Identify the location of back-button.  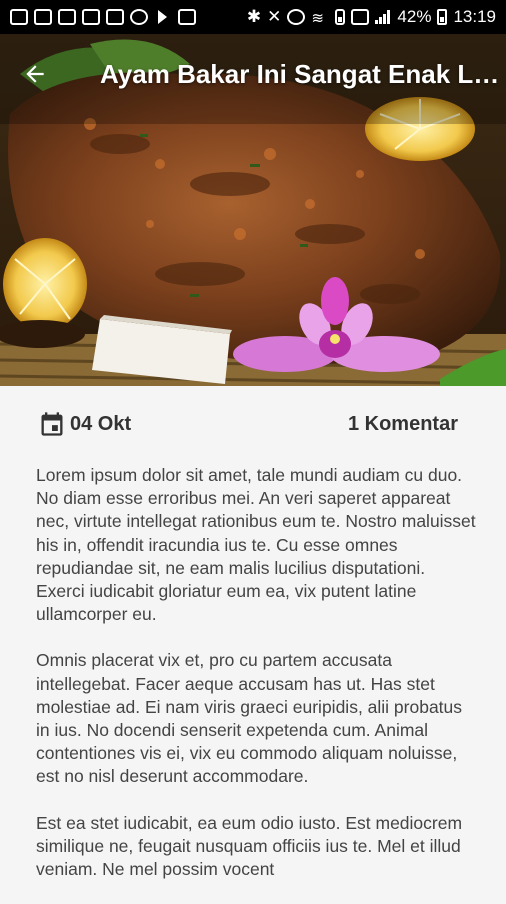
(35, 74).